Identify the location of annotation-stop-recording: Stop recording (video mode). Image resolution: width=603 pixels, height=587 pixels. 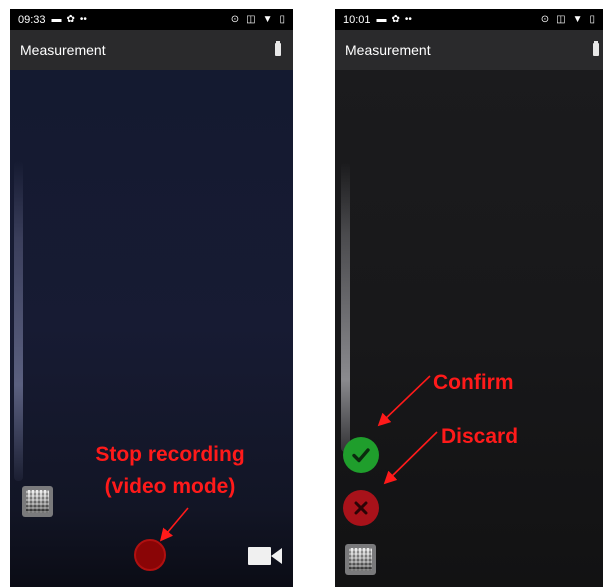
(170, 471).